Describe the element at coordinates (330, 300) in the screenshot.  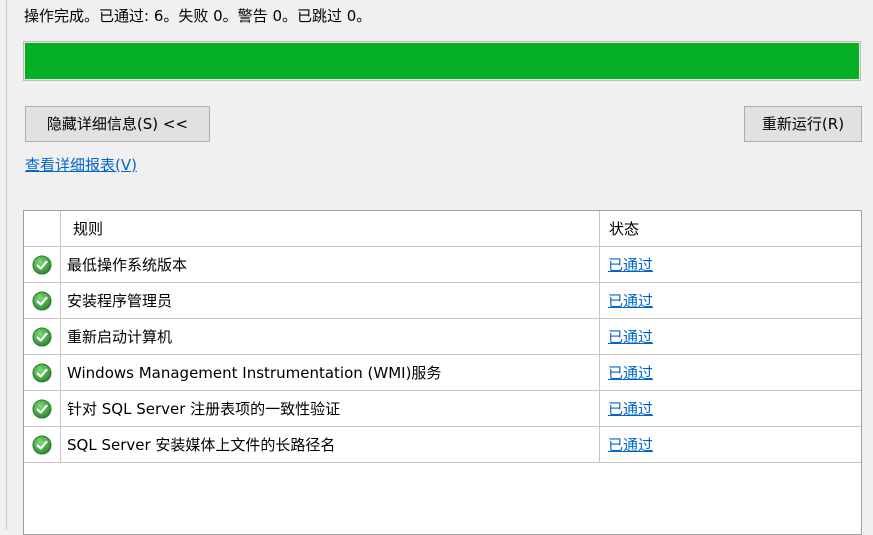
I see `rule-cell: 安装程序管理员` at that location.